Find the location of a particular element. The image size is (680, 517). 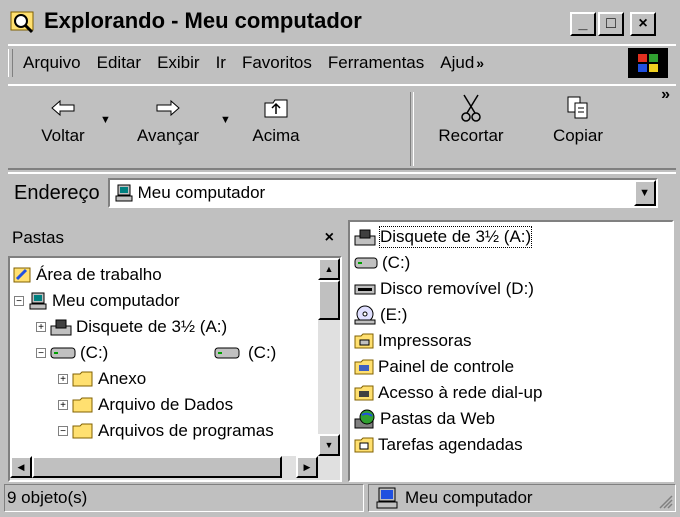

up-label: Acima is located at coordinates (276, 135).